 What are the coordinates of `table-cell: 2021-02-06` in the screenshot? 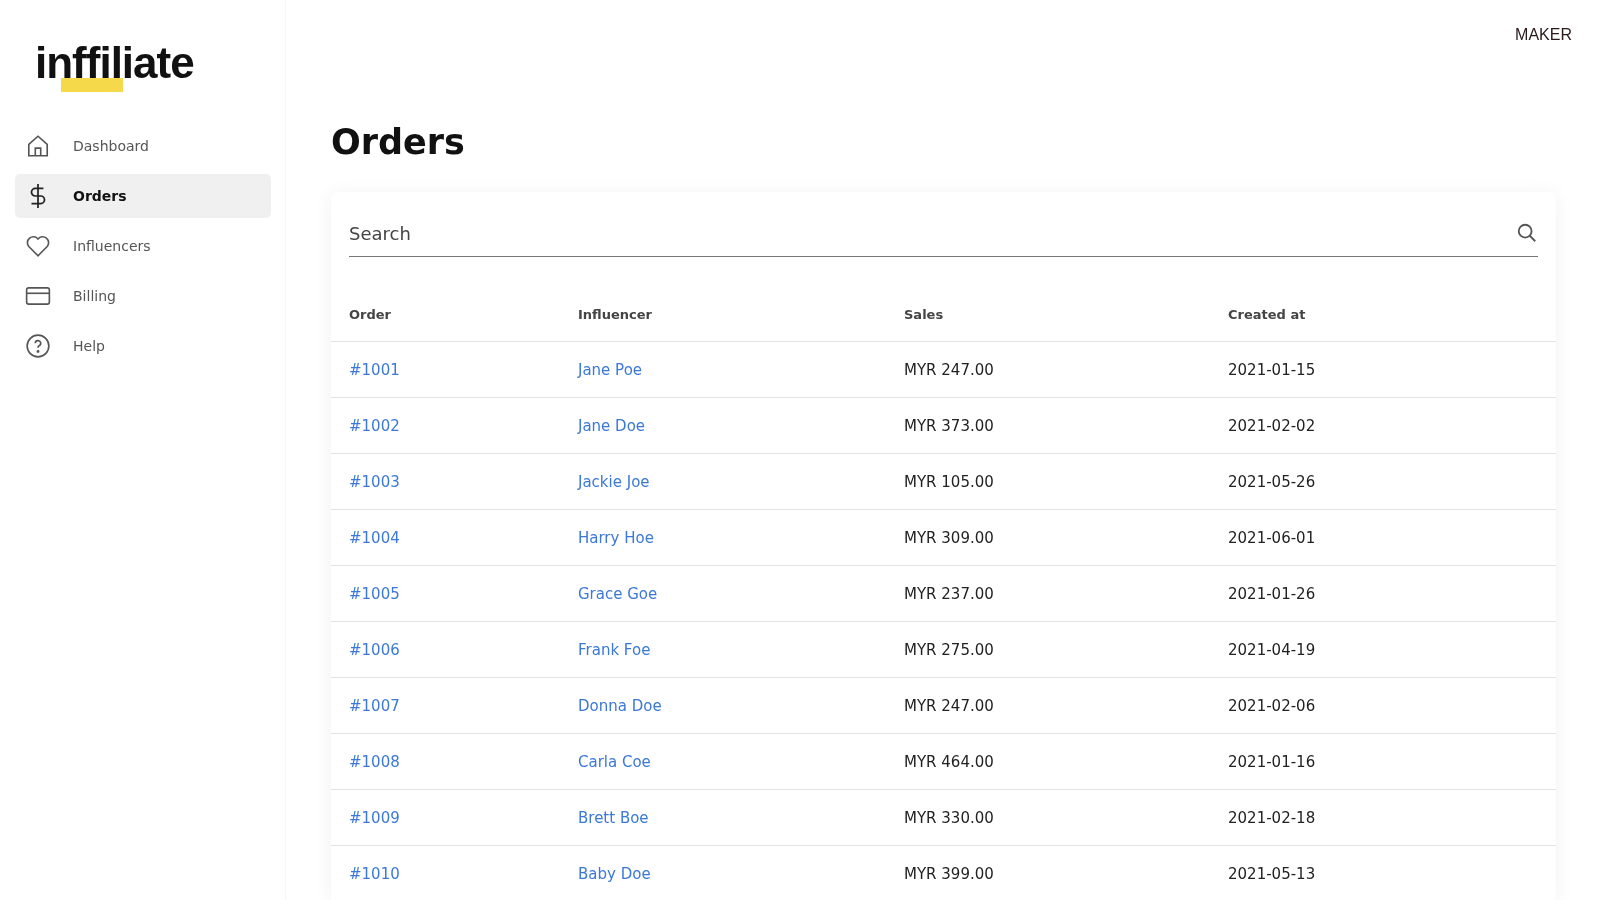 It's located at (1272, 705).